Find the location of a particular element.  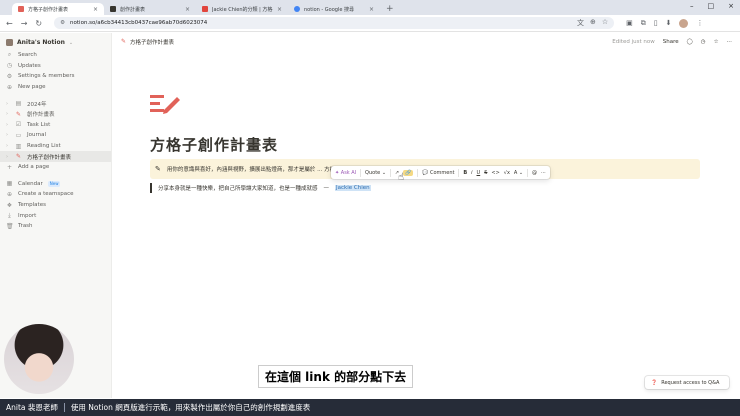

code-button: <> is located at coordinates (495, 173).